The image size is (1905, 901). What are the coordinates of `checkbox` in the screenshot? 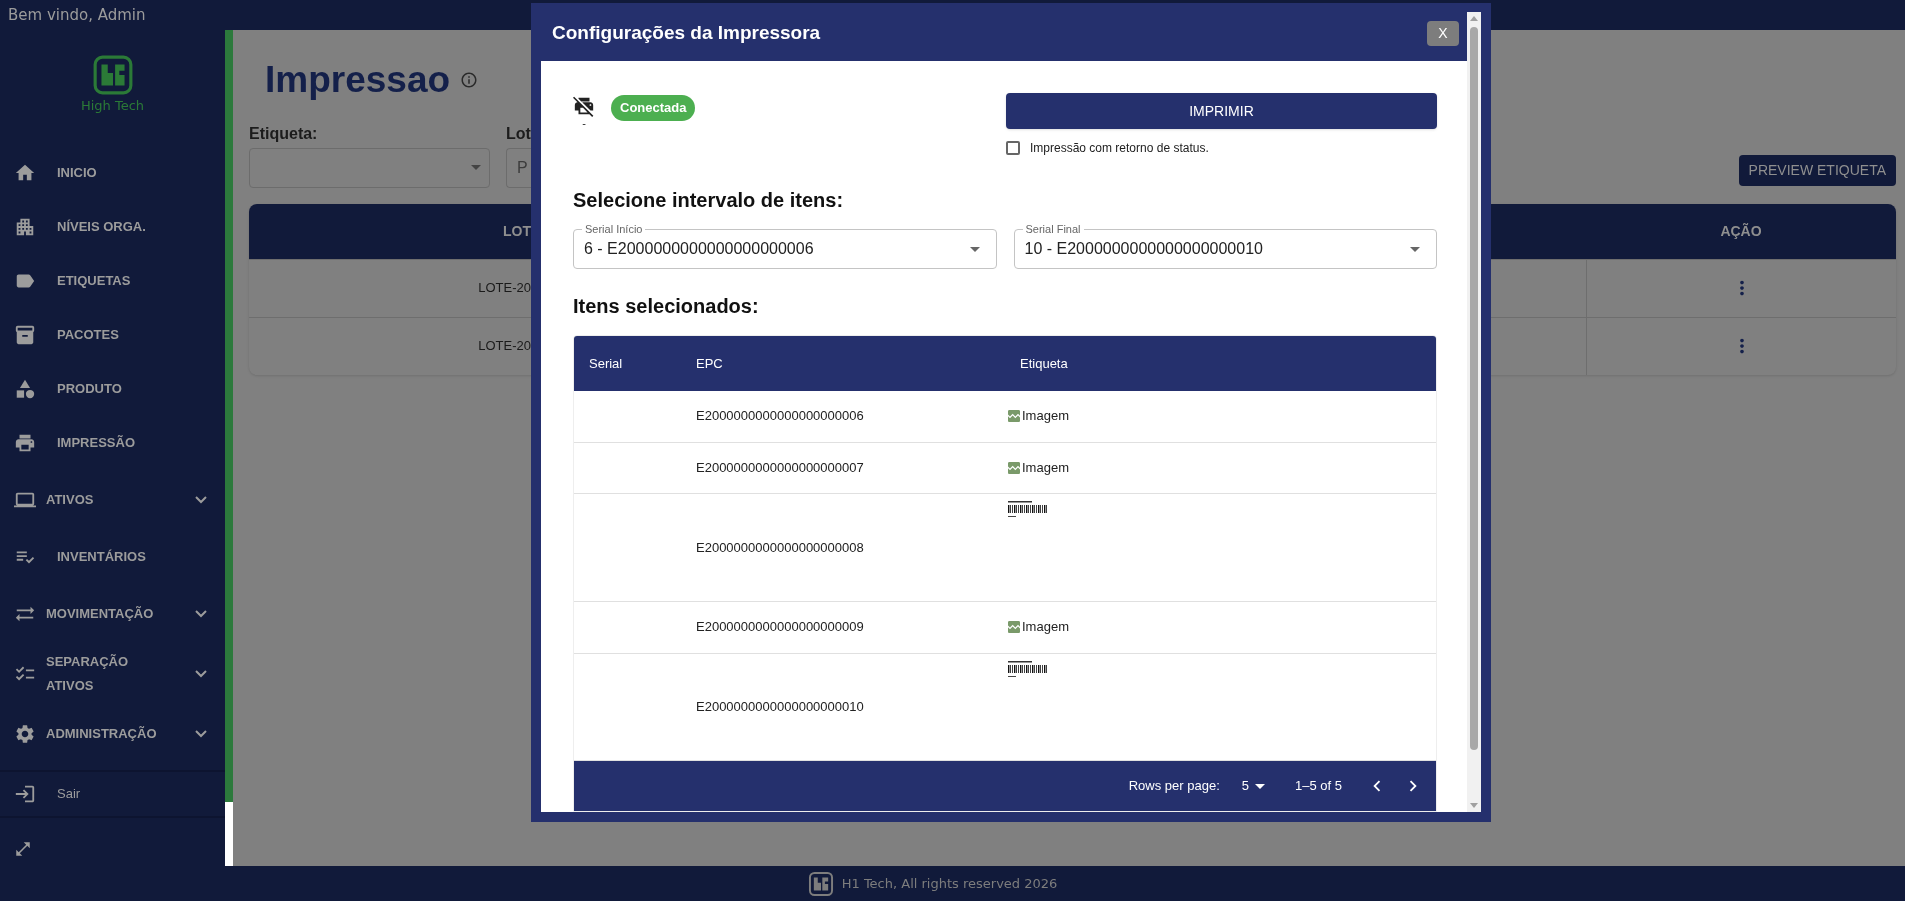 It's located at (1013, 148).